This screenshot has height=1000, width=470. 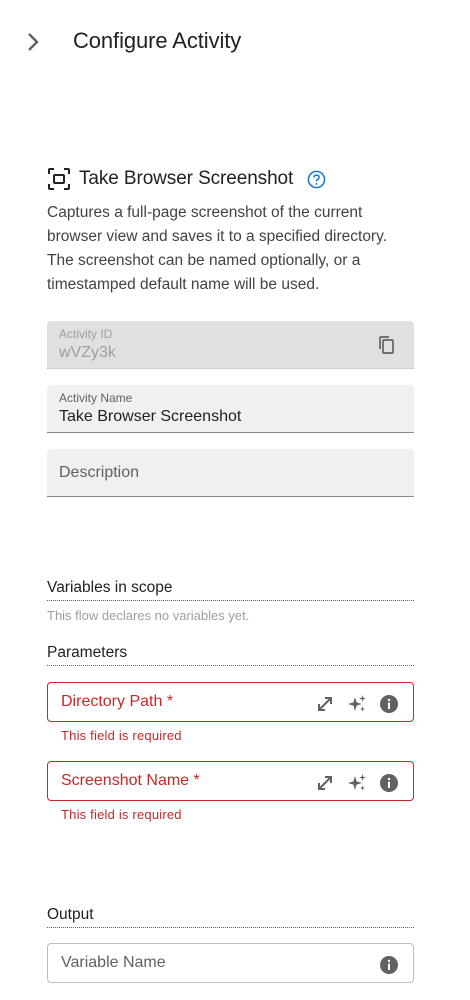 What do you see at coordinates (230, 917) in the screenshot?
I see `output-section-title: Output` at bounding box center [230, 917].